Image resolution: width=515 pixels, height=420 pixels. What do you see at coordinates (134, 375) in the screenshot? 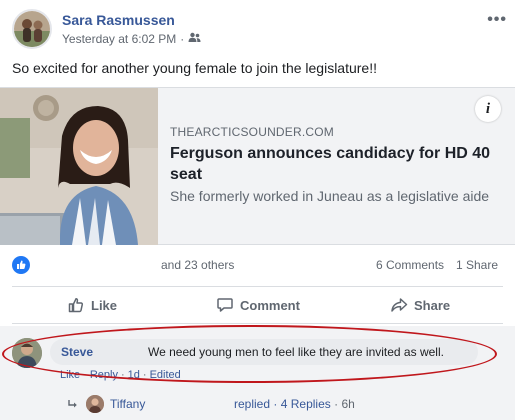
I see `comment-time: 1d` at bounding box center [134, 375].